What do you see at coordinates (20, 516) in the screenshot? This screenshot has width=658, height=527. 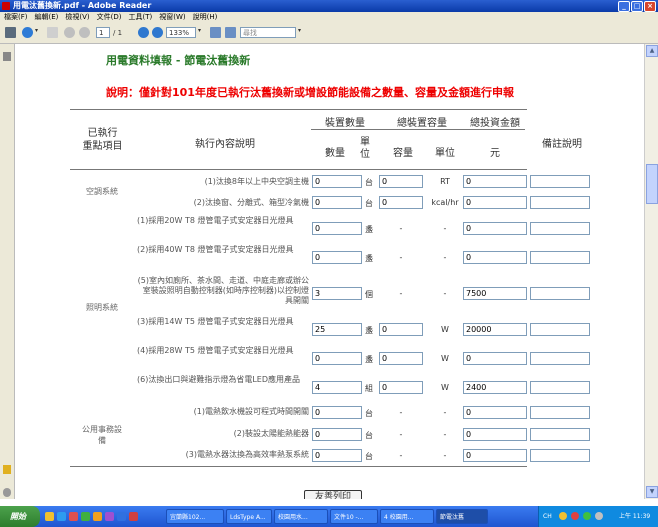 I see `start-button: 開始` at bounding box center [20, 516].